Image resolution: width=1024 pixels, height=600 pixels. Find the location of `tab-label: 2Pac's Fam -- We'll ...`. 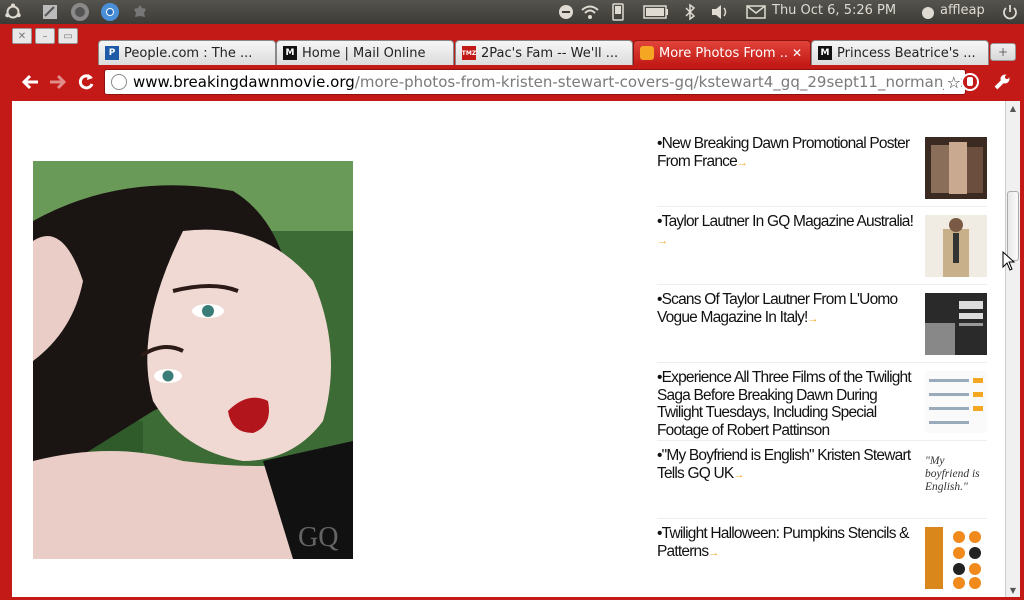

tab-label: 2Pac's Fam -- We'll ... is located at coordinates (550, 53).